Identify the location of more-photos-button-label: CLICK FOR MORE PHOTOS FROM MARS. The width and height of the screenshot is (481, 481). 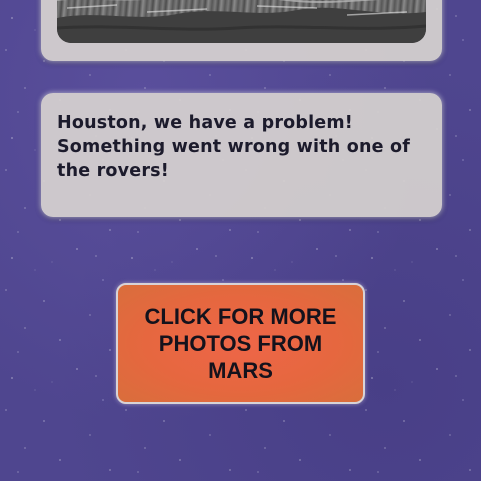
(240, 343).